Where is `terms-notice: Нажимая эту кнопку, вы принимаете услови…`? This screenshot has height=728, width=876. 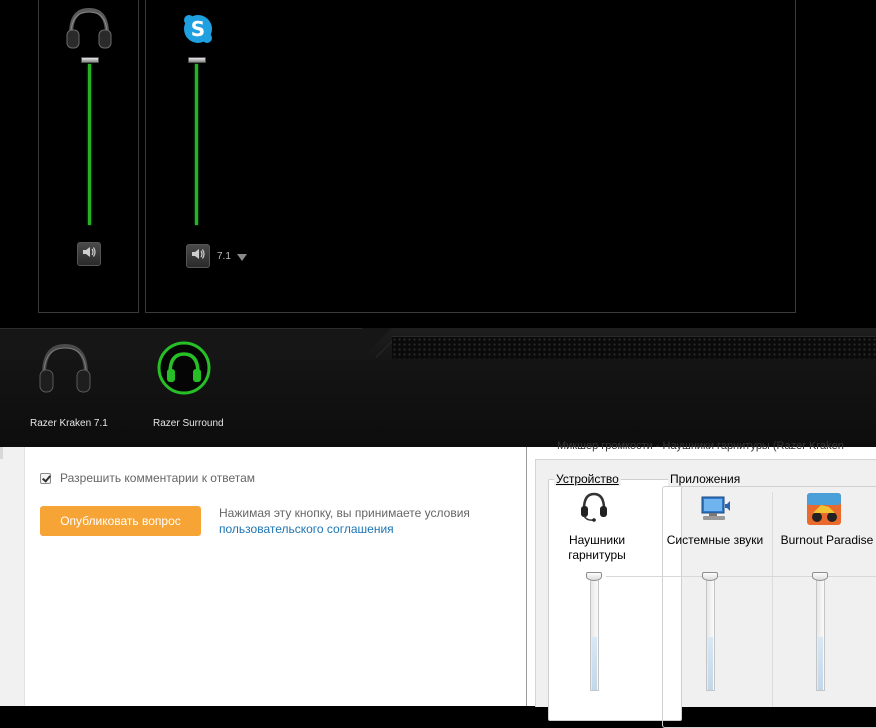 terms-notice: Нажимая эту кнопку, вы принимаете услови… is located at coordinates (344, 521).